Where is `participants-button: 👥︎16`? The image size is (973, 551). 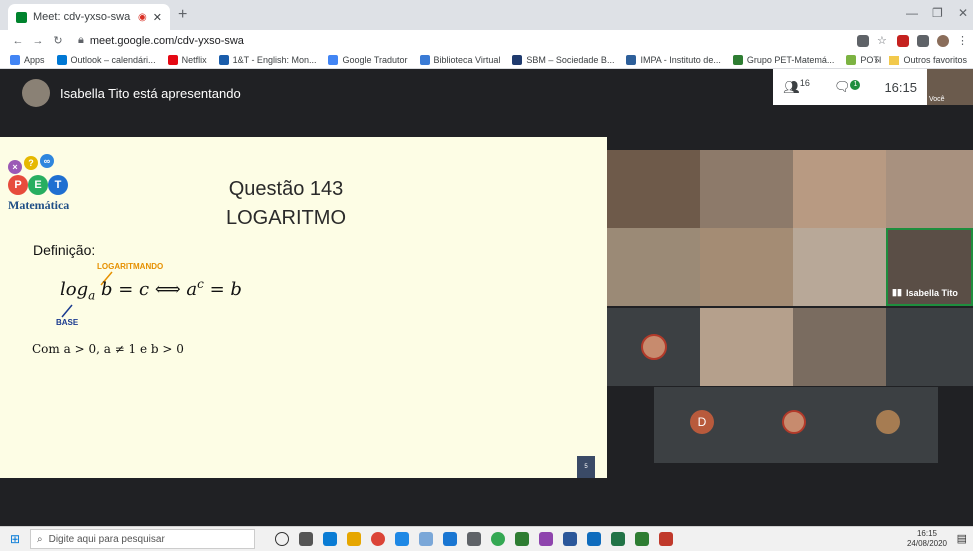 participants-button: 👥︎16 is located at coordinates (796, 86).